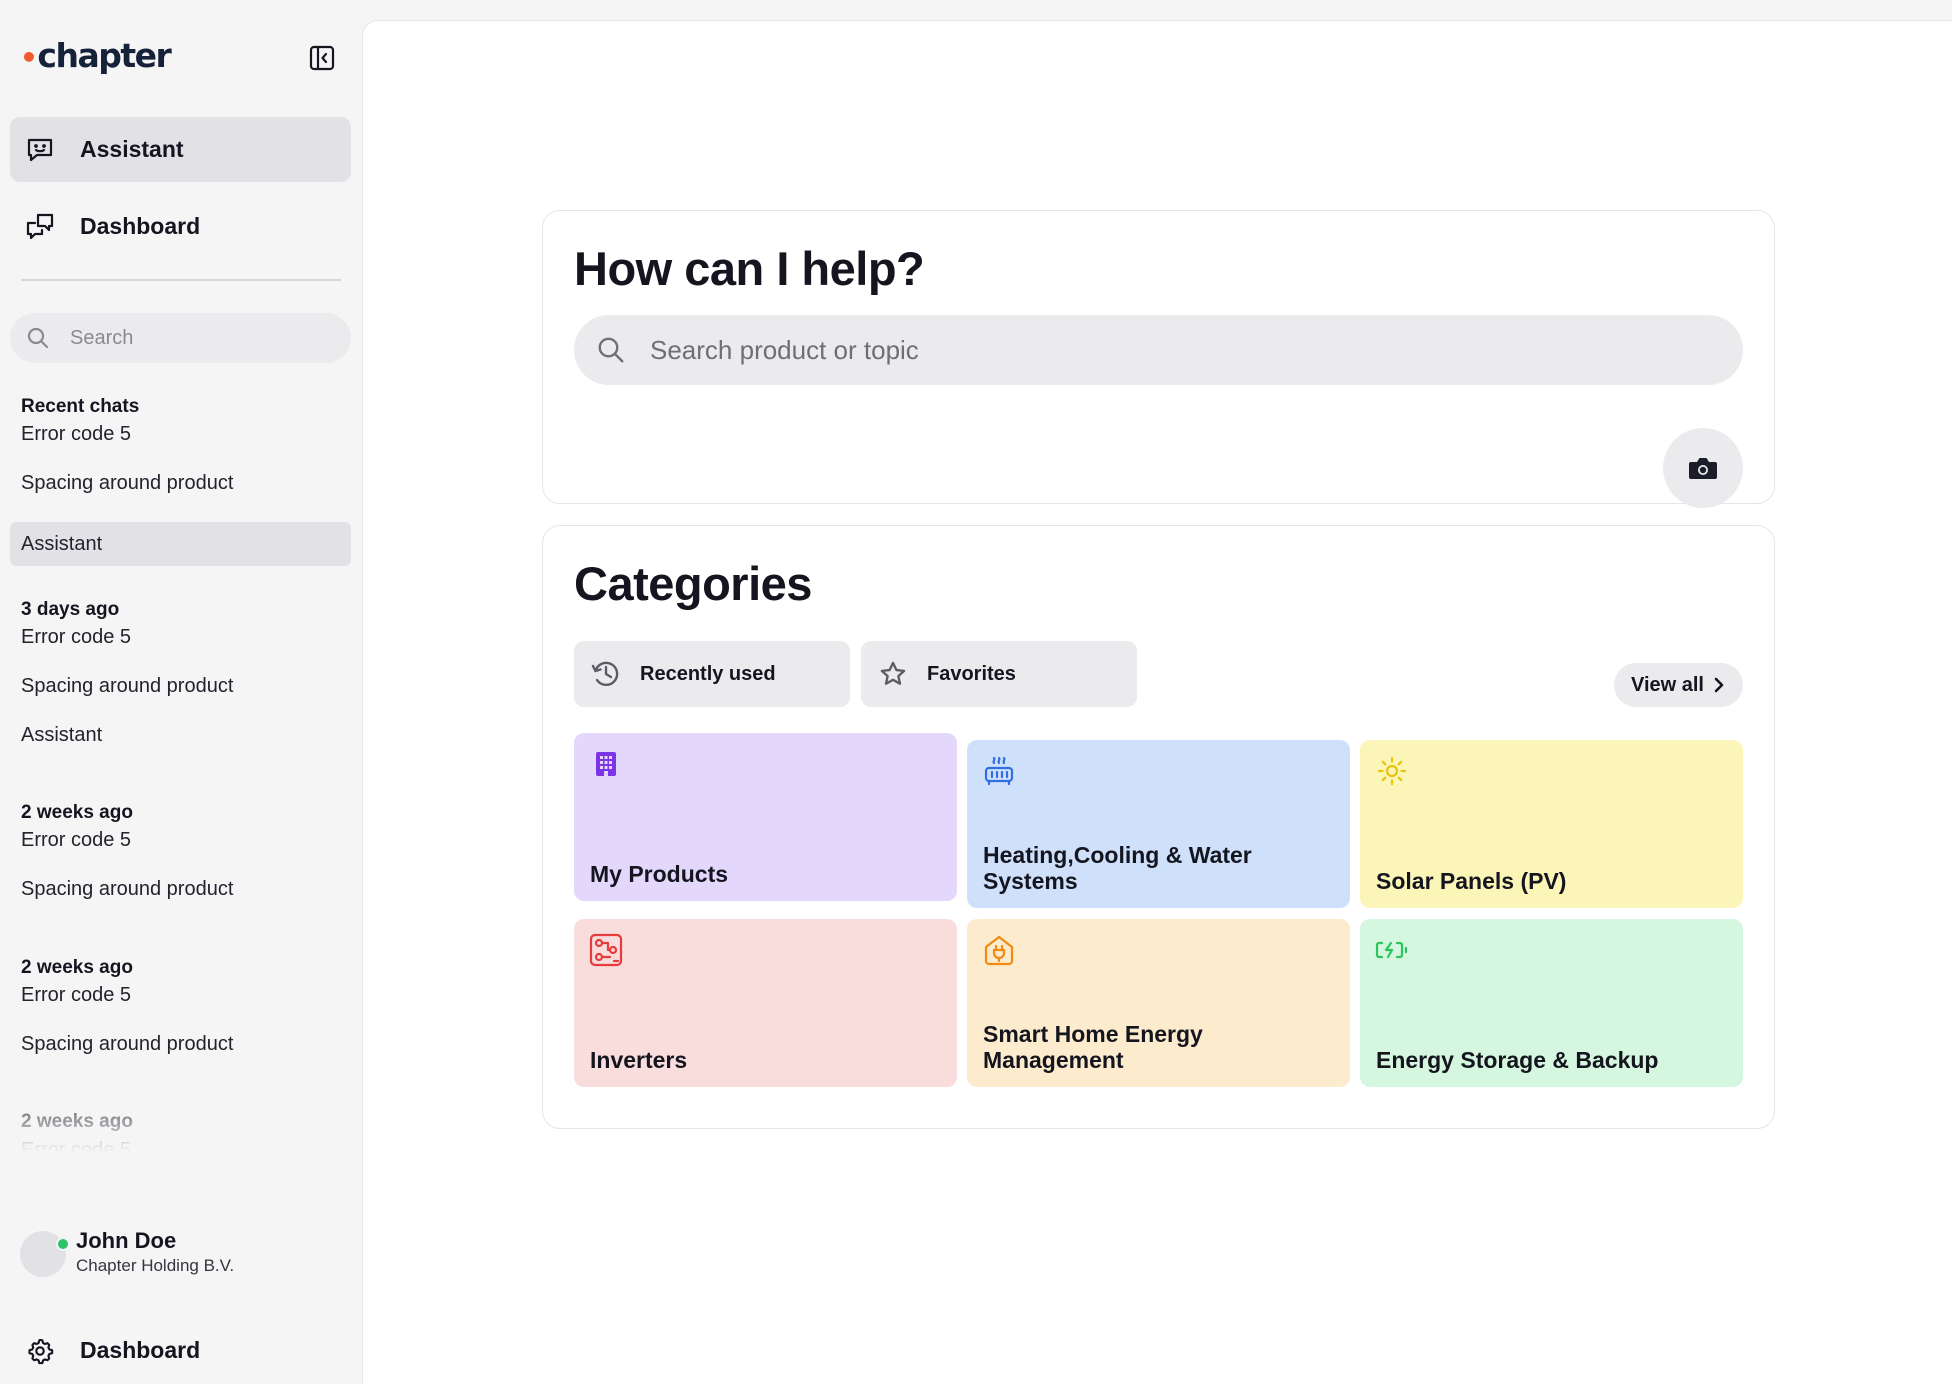  I want to click on category-label: Energy Storage & Backup, so click(1517, 1060).